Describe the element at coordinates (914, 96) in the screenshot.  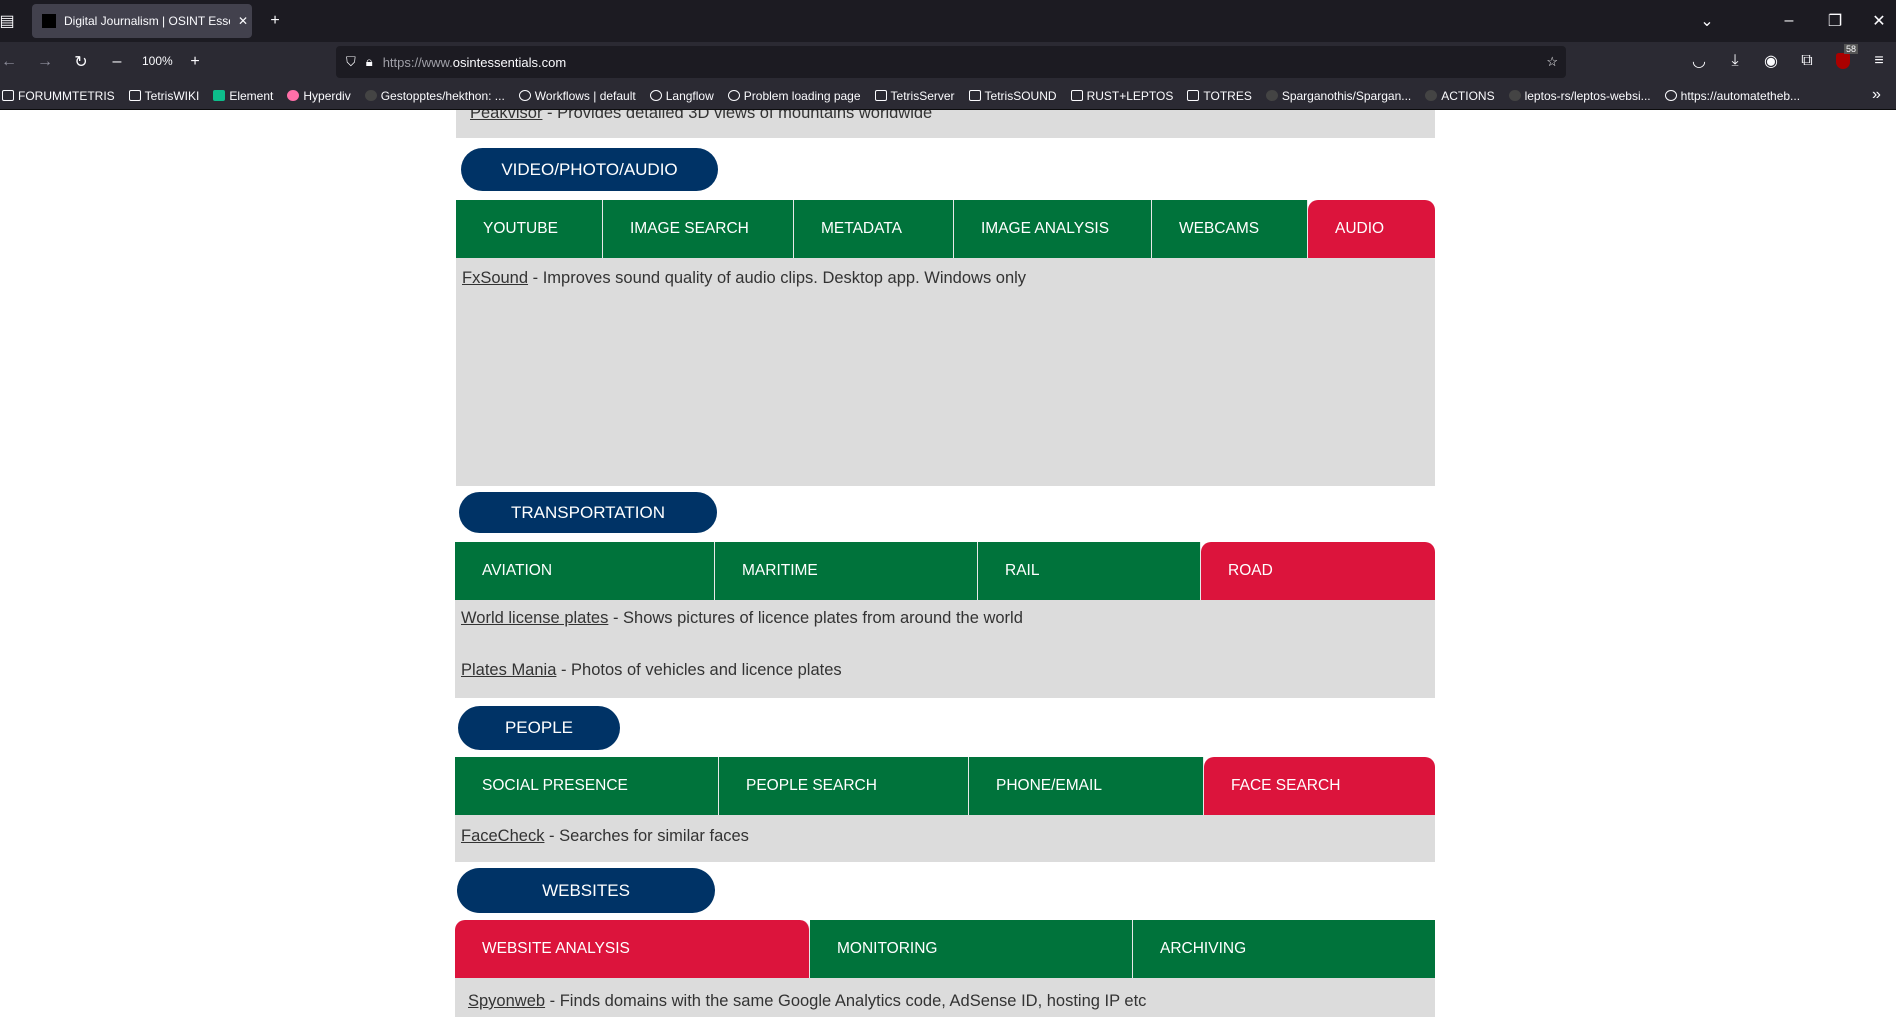
I see `bookmark-item: TetrisServer` at that location.